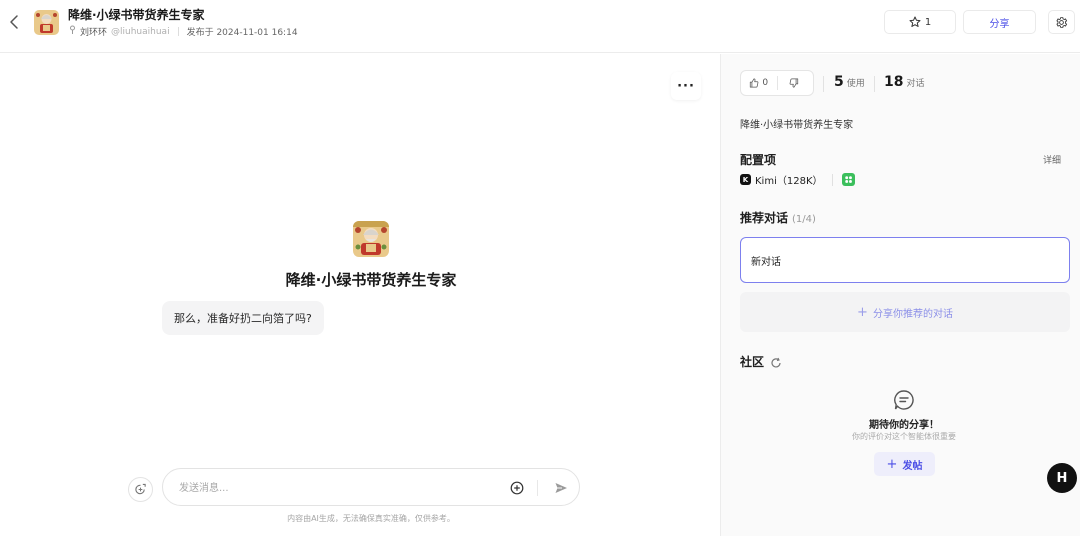 The height and width of the screenshot is (536, 1080). What do you see at coordinates (999, 22) in the screenshot?
I see `share-button: 分享` at bounding box center [999, 22].